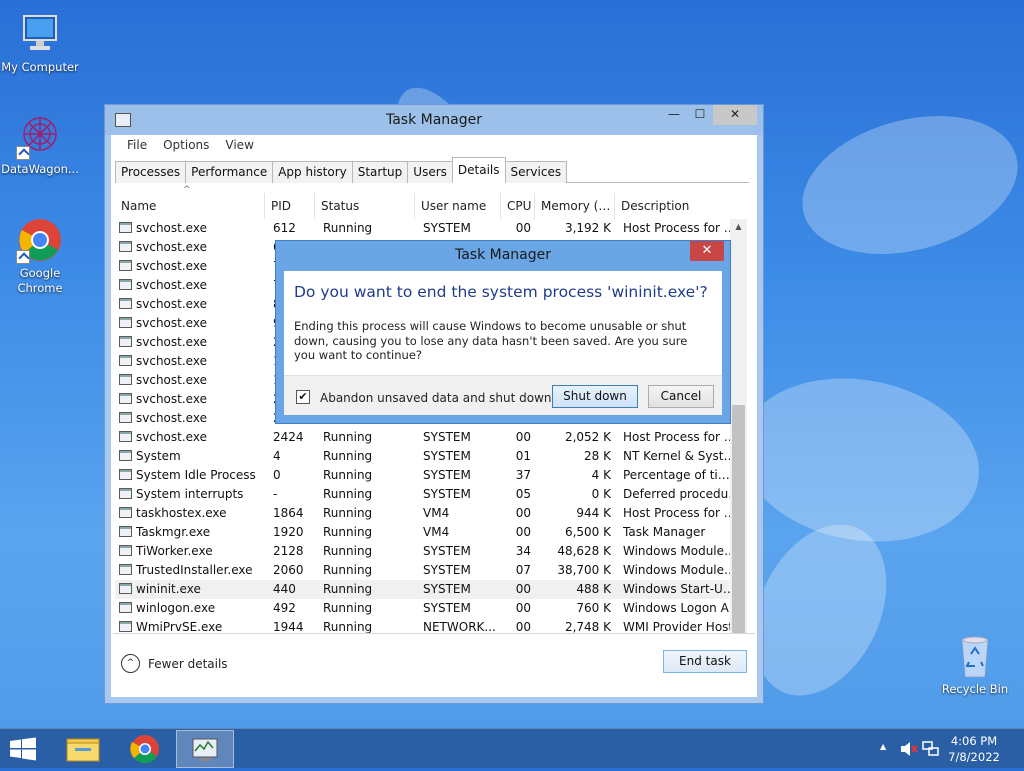  Describe the element at coordinates (23, 153) in the screenshot. I see `shortcut-arrow-icon` at that location.